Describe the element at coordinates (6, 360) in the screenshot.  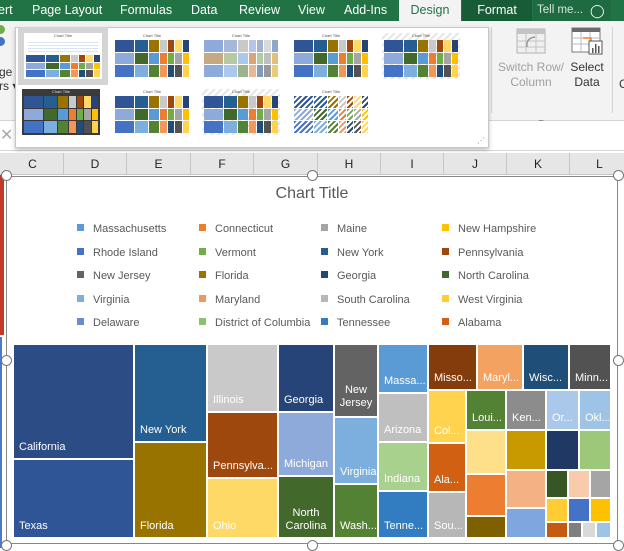
I see `resize-handle-left` at that location.